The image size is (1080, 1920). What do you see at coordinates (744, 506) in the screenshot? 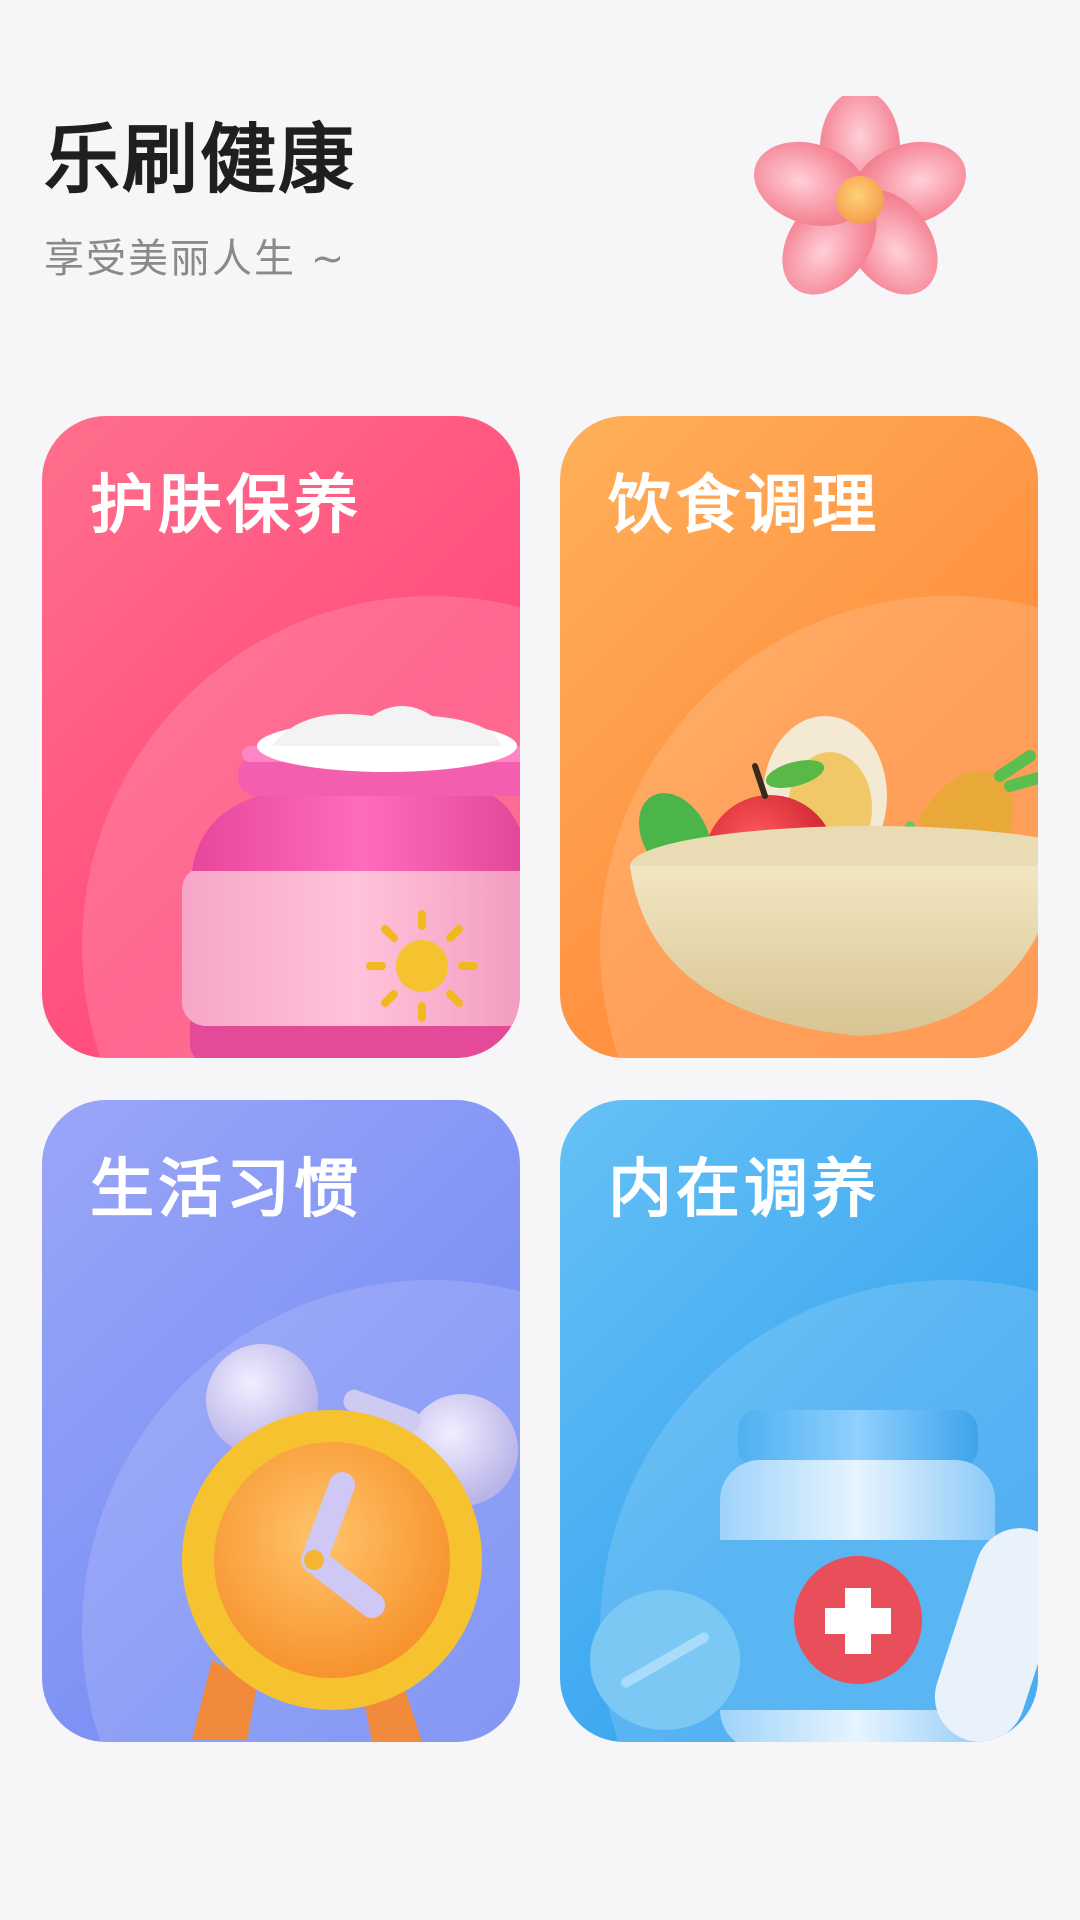
I see `card-title: 饮食调理` at bounding box center [744, 506].